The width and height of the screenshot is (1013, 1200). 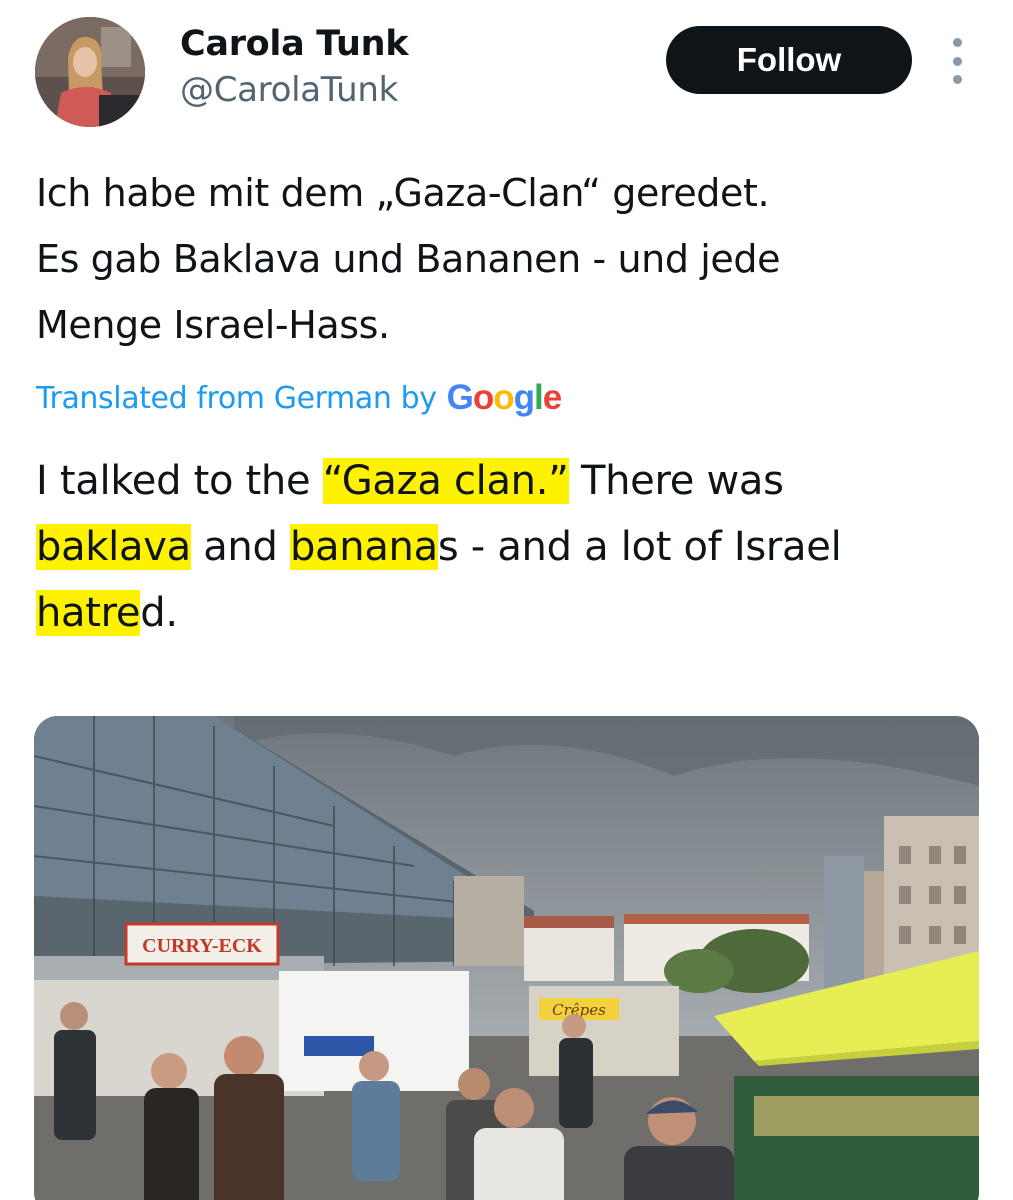 I want to click on translation-line-1: I talked to the “Gaza clan.” There was, so click(x=516, y=481).